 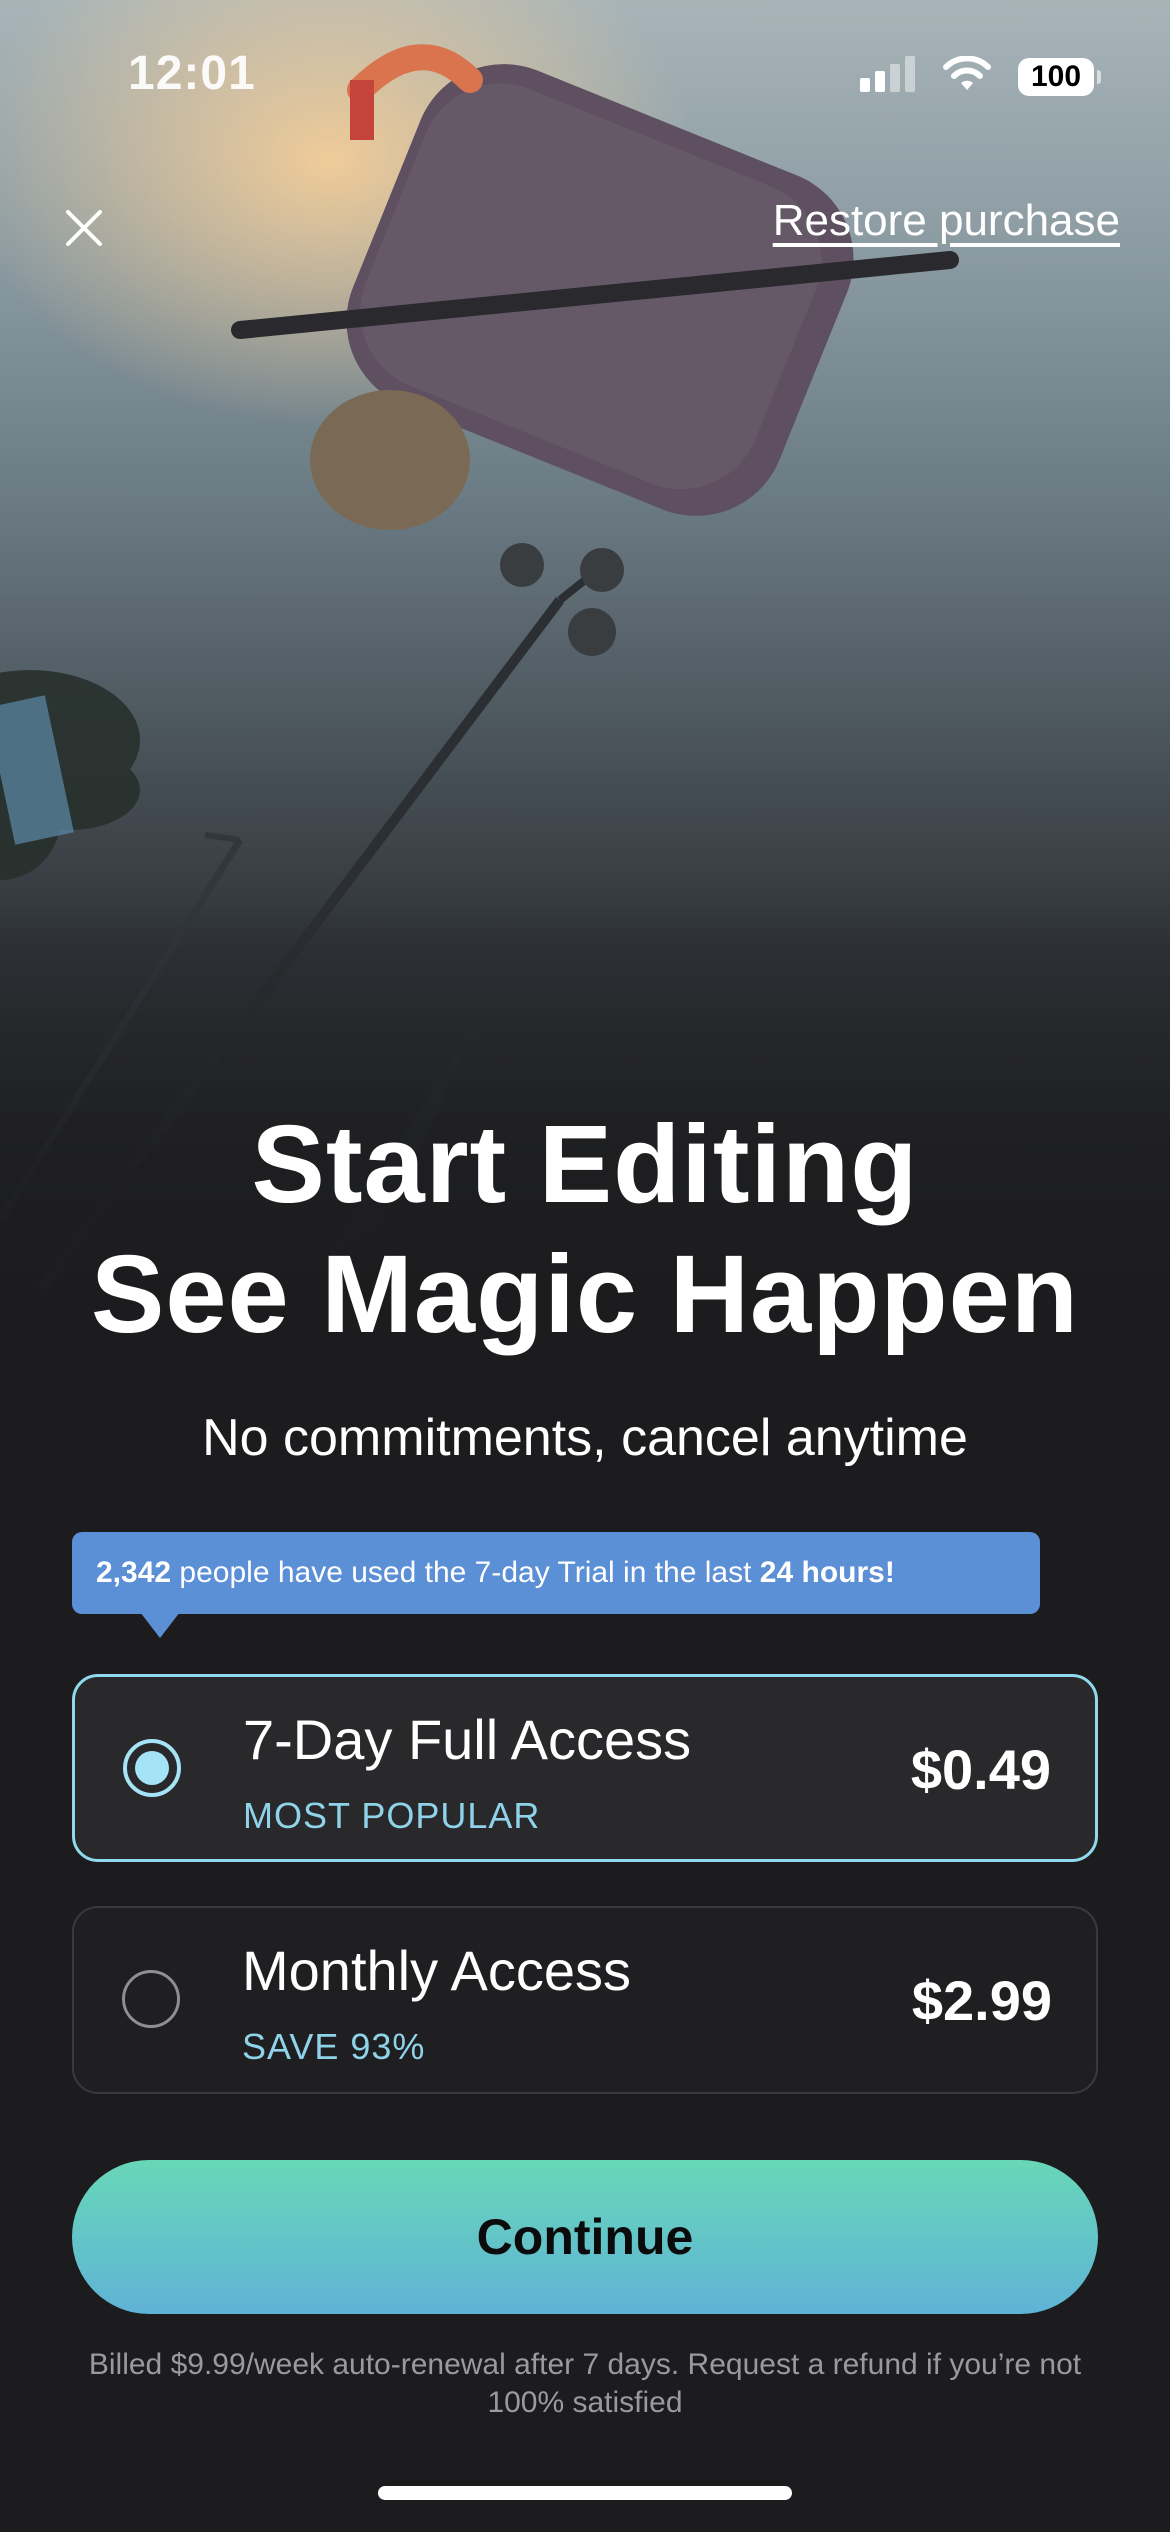 What do you see at coordinates (152, 1768) in the screenshot?
I see `radio-selected-icon` at bounding box center [152, 1768].